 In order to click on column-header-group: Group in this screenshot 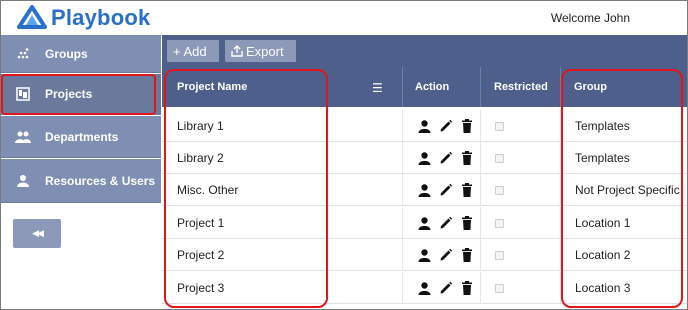, I will do `click(590, 87)`.